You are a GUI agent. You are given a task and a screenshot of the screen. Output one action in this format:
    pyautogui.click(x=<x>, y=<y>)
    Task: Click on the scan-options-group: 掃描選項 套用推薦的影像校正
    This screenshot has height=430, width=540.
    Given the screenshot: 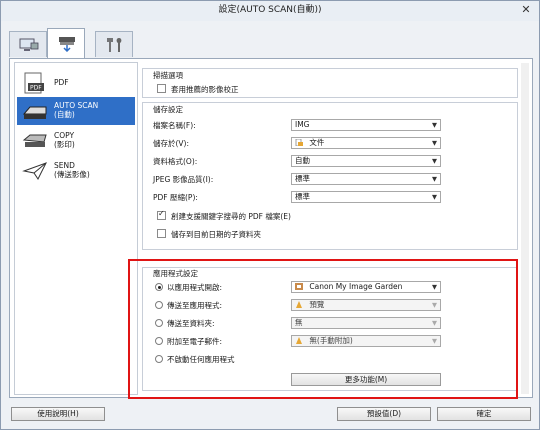 What is the action you would take?
    pyautogui.click(x=330, y=83)
    